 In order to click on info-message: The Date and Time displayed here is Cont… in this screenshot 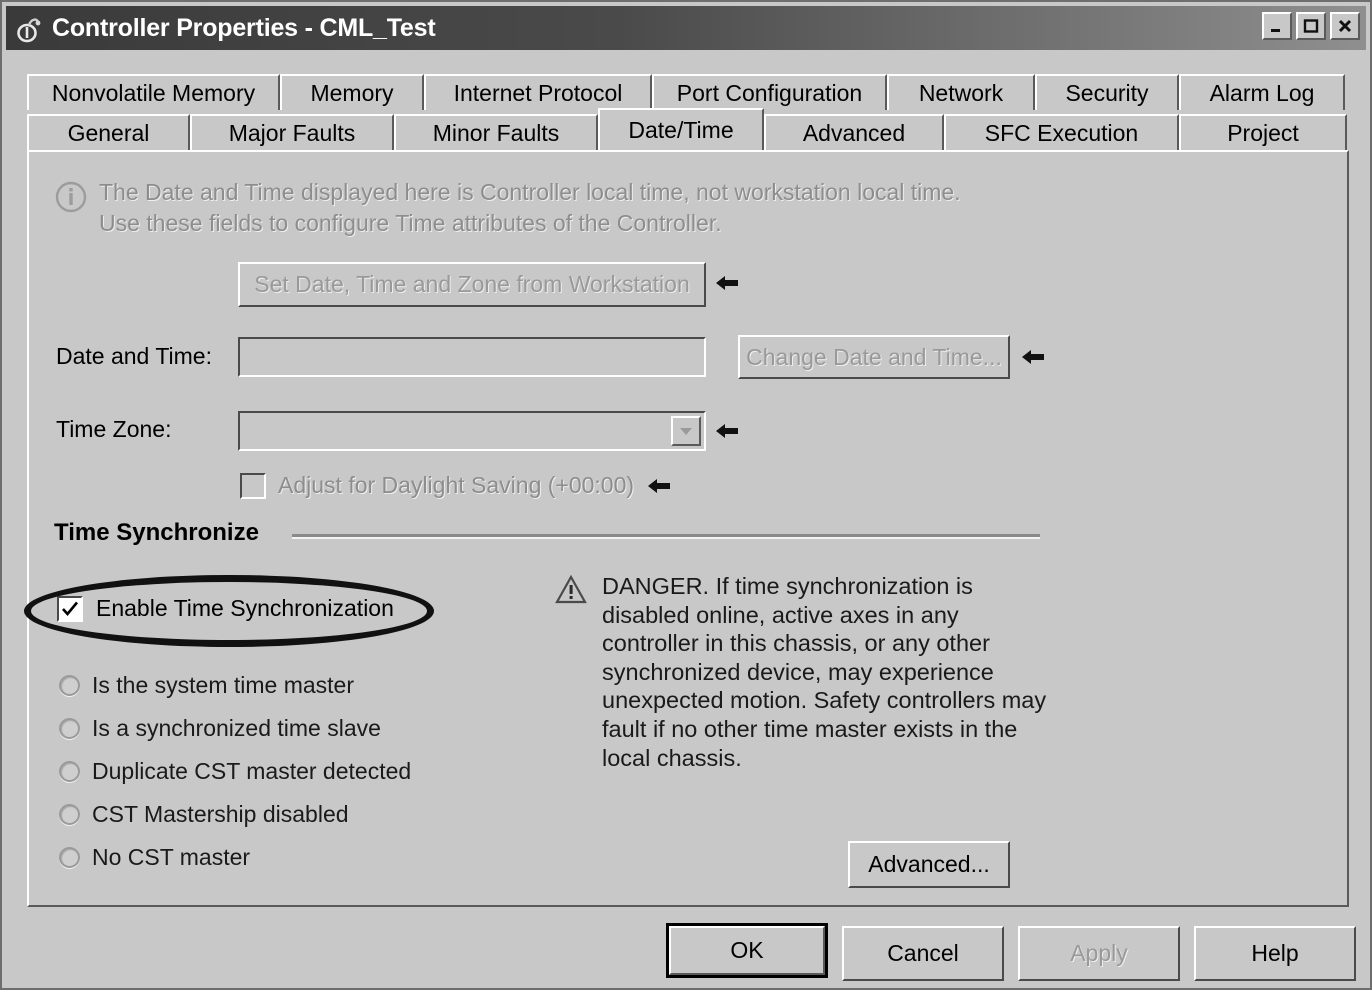, I will do `click(599, 208)`.